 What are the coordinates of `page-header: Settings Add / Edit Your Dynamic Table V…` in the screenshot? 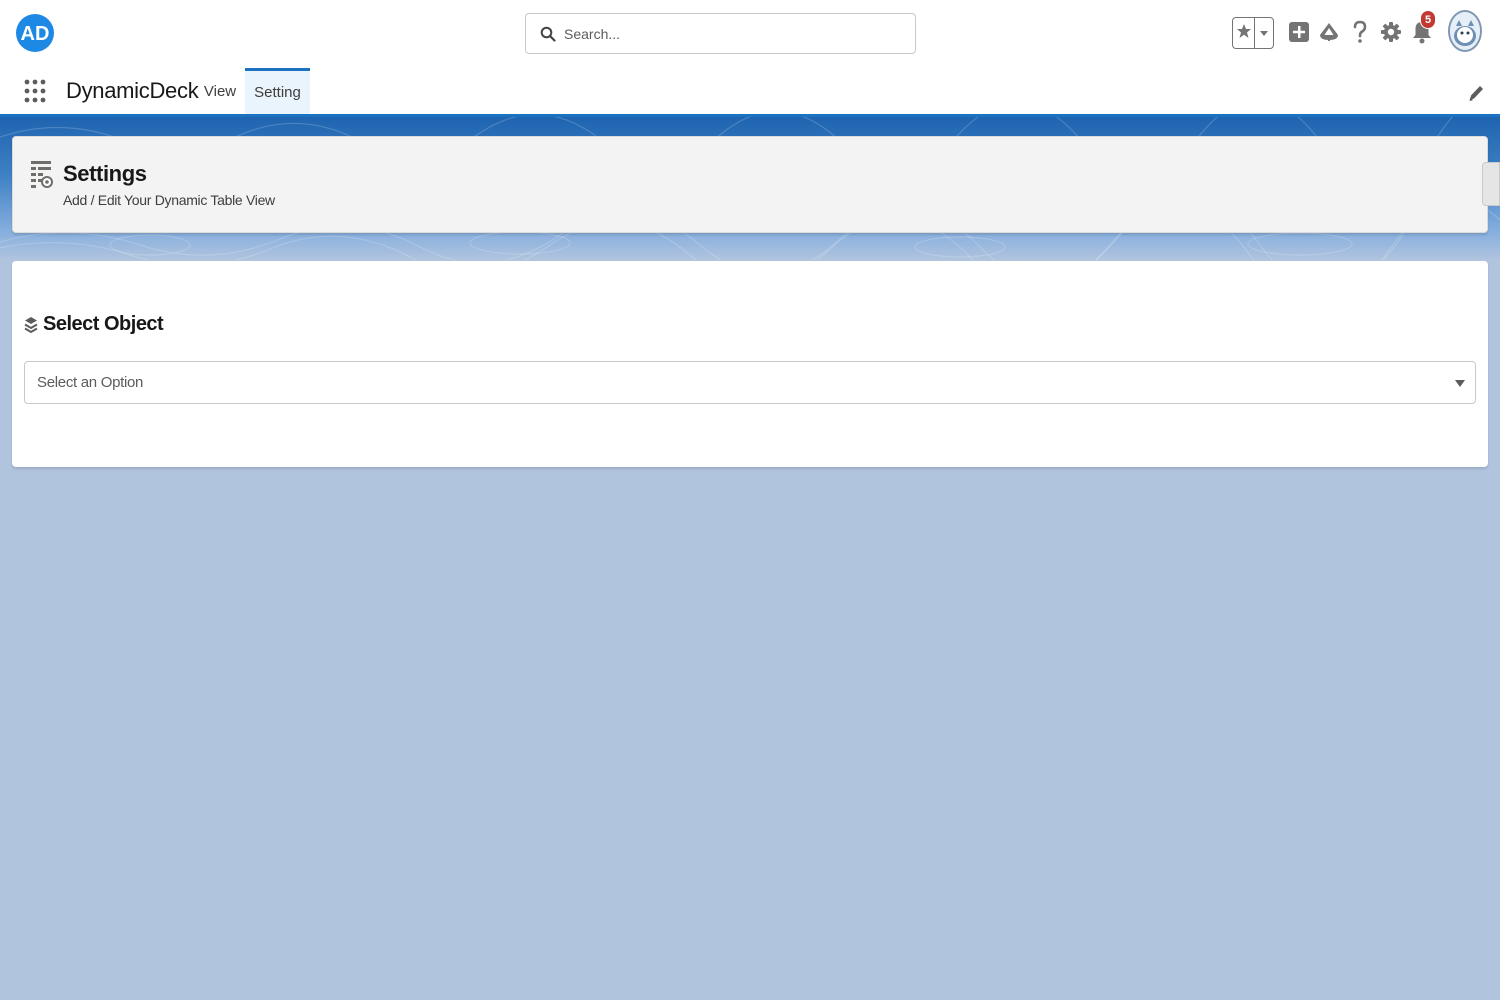 It's located at (750, 184).